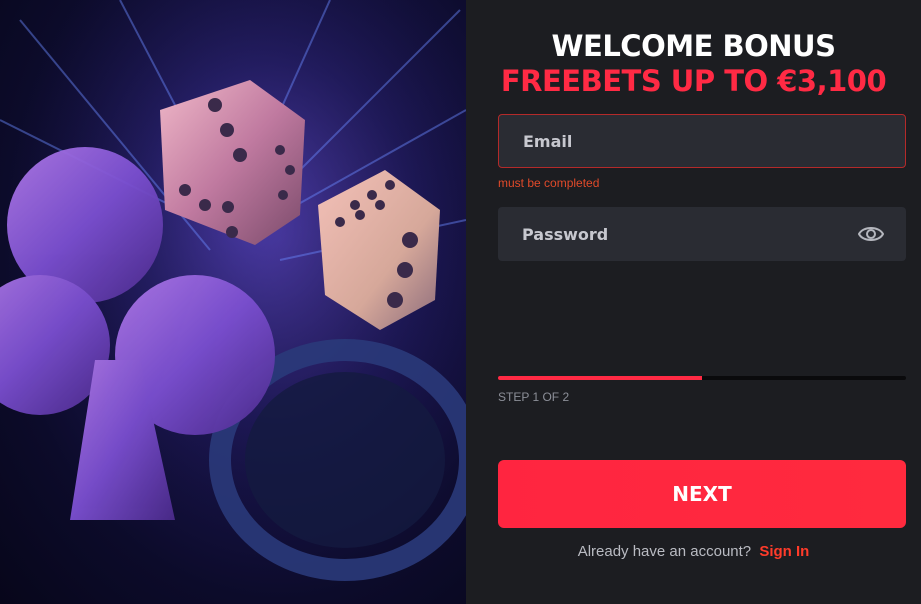  I want to click on bonus-subtitle: FREEBETS UP TO €3,100, so click(693, 81).